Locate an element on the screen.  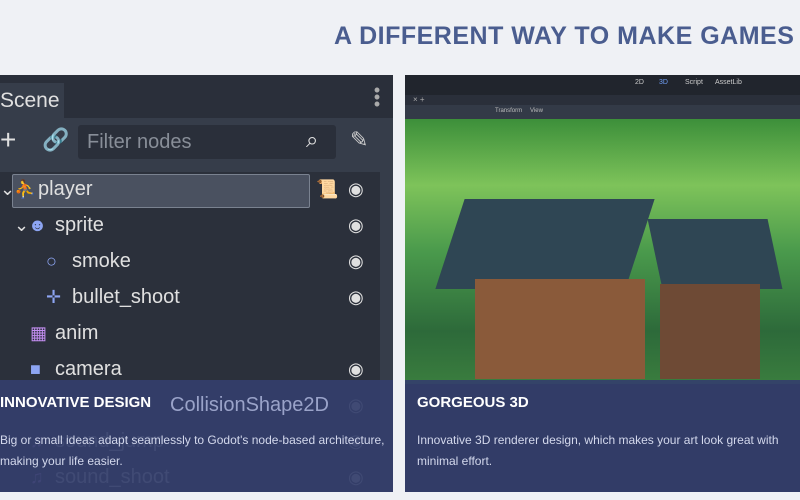
search-icon: ⌕ is located at coordinates (312, 140).